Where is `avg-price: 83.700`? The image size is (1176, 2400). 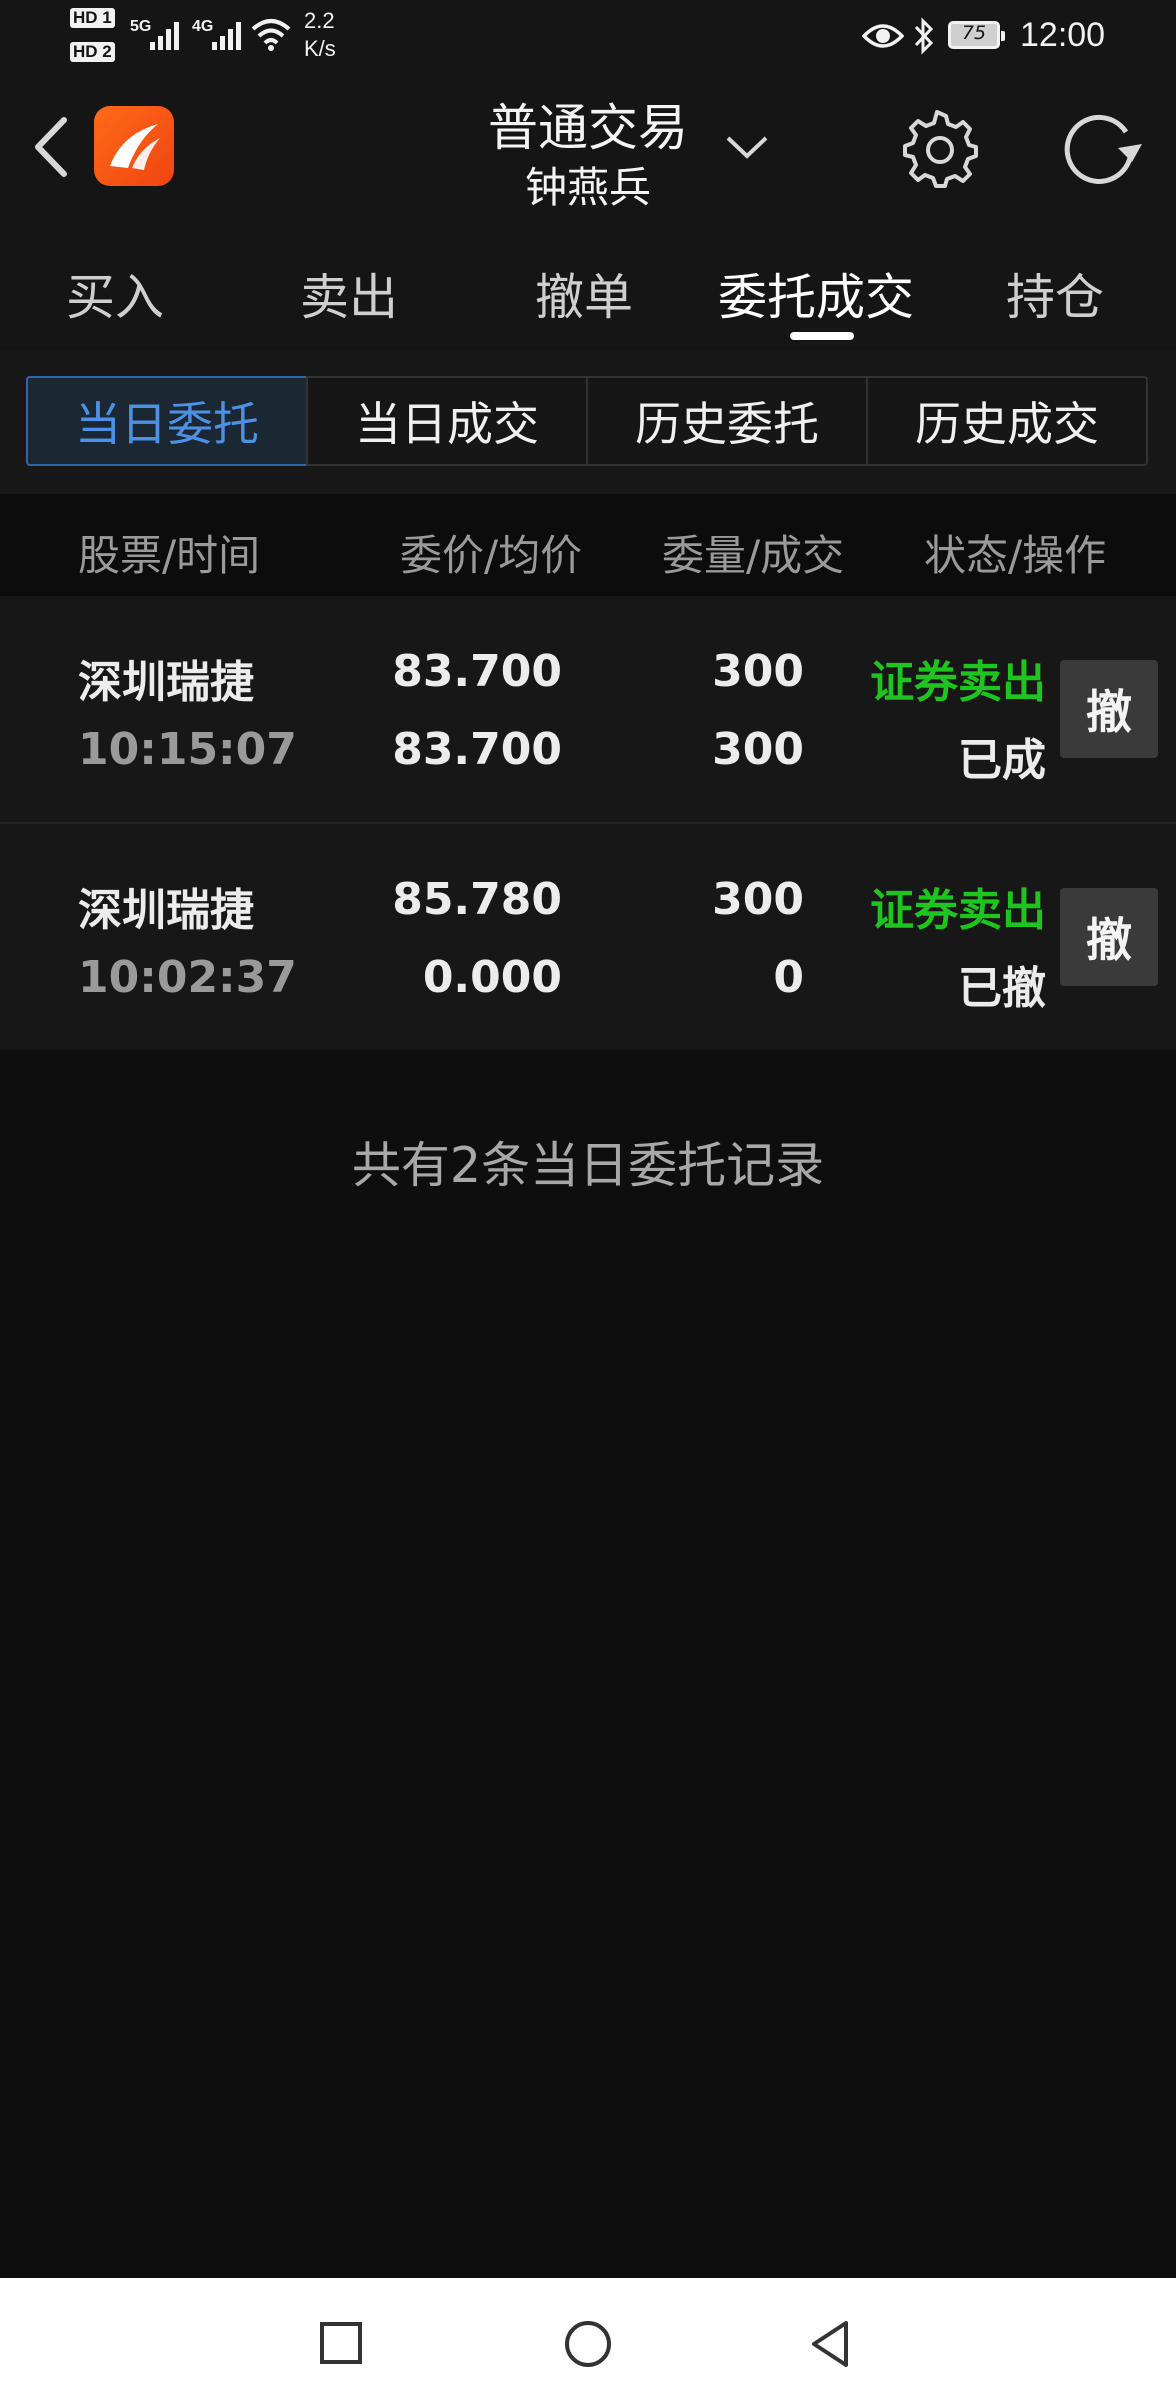 avg-price: 83.700 is located at coordinates (477, 749).